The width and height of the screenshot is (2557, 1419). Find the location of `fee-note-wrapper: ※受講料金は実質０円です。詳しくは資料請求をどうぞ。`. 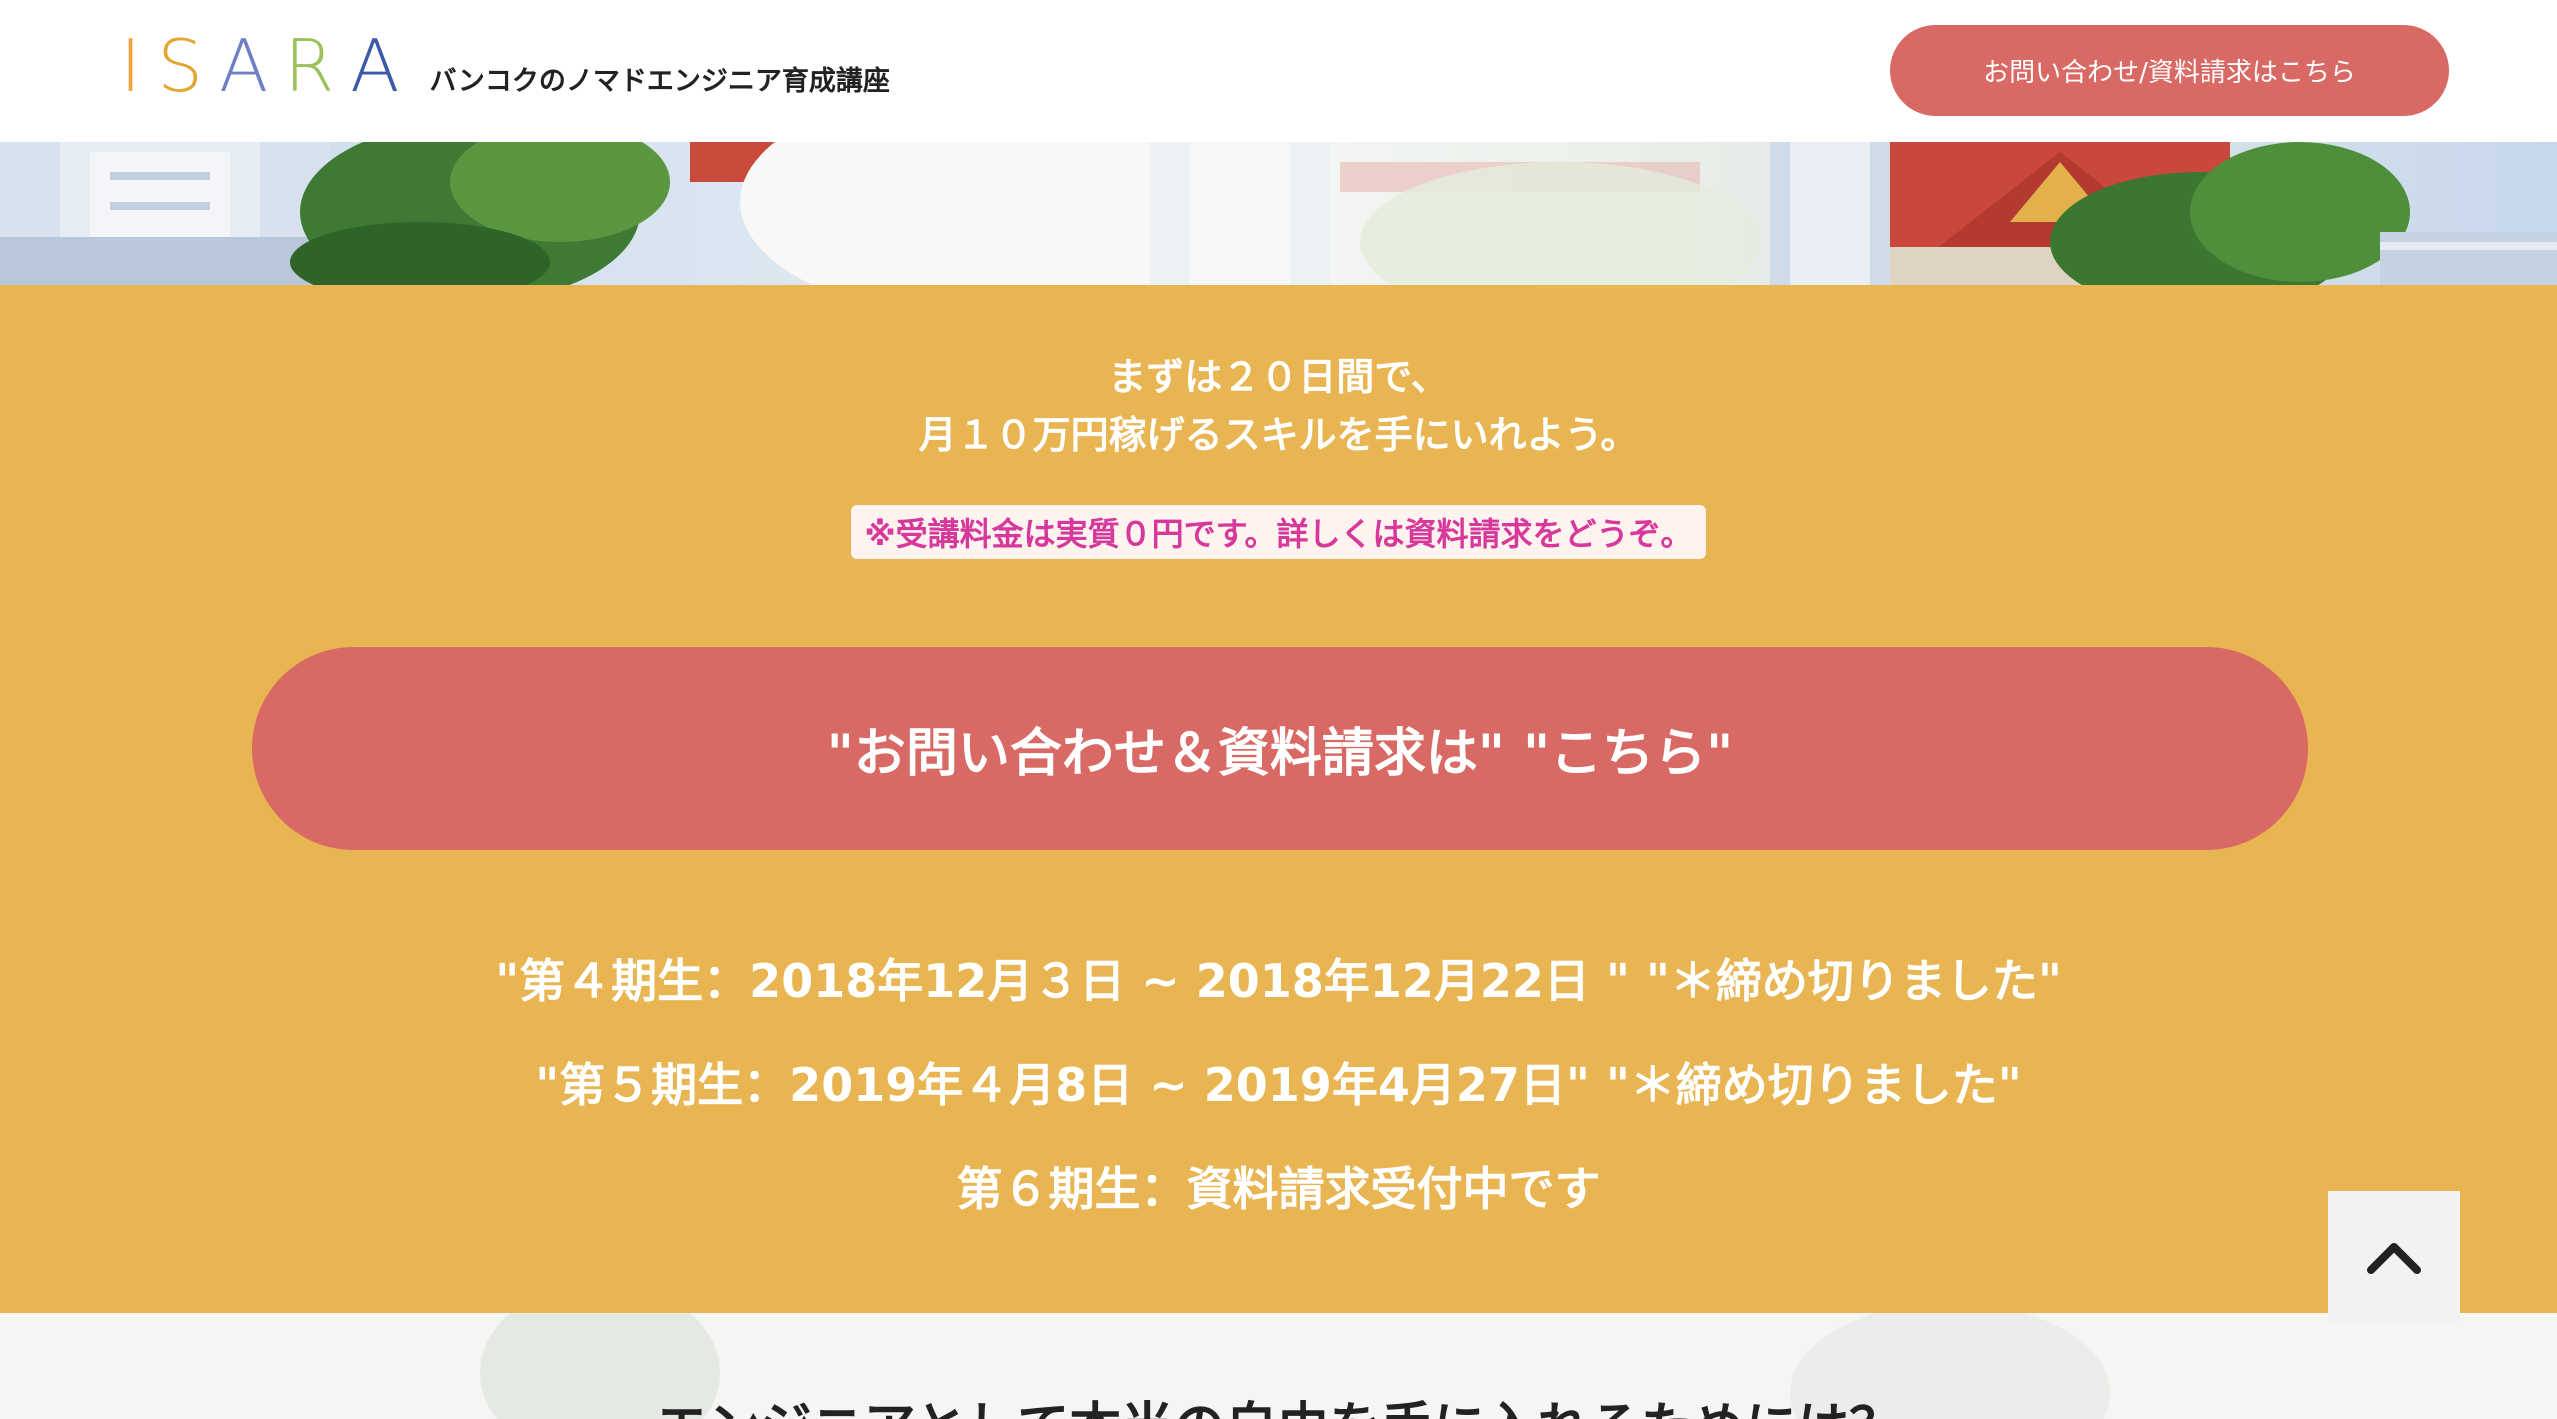

fee-note-wrapper: ※受講料金は実質０円です。詳しくは資料請求をどうぞ。 is located at coordinates (1278, 532).